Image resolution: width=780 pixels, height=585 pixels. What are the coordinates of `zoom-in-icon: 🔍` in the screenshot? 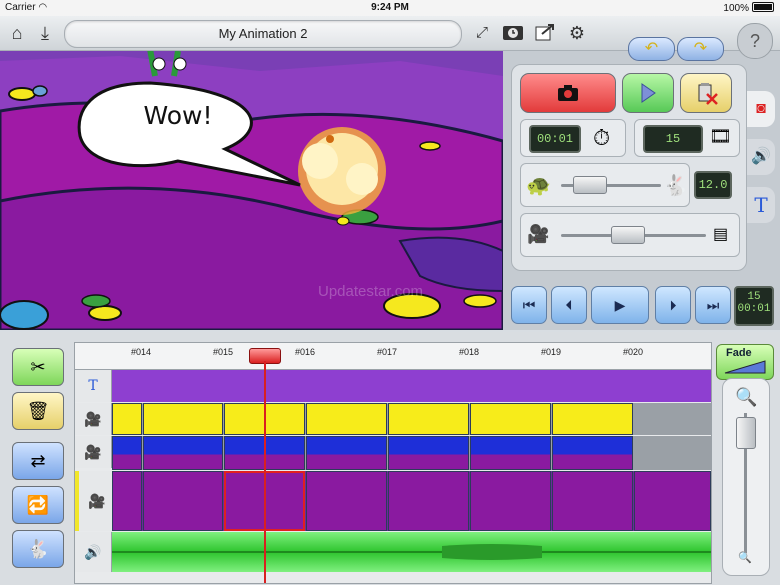 It's located at (746, 397).